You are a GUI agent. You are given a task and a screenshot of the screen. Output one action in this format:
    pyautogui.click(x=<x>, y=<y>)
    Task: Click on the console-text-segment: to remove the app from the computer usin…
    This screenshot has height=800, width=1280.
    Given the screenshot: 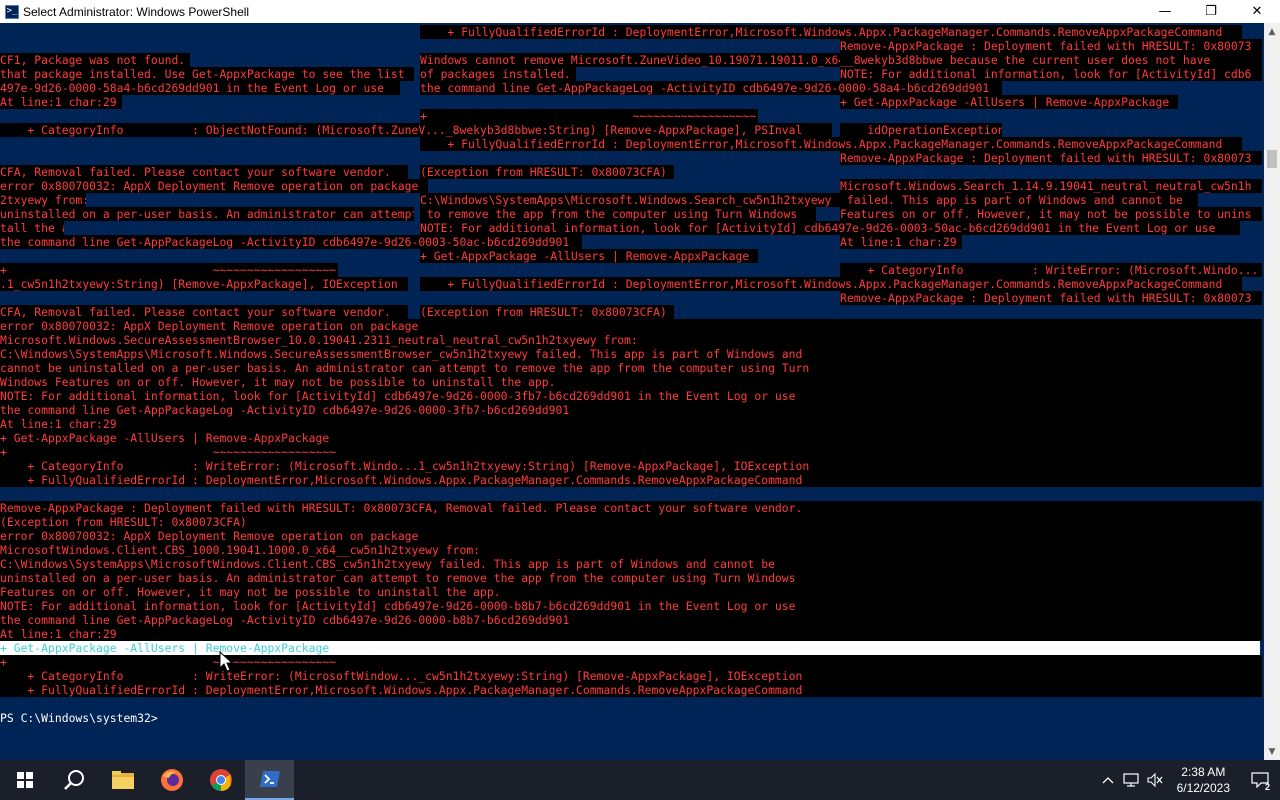 What is the action you would take?
    pyautogui.click(x=618, y=214)
    